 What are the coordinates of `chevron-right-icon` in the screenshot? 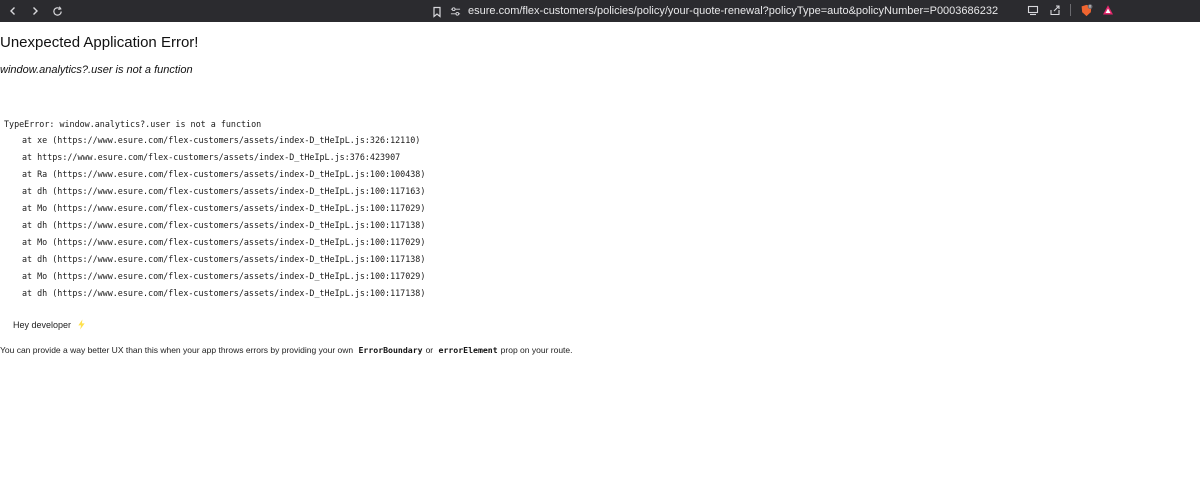 It's located at (35, 11).